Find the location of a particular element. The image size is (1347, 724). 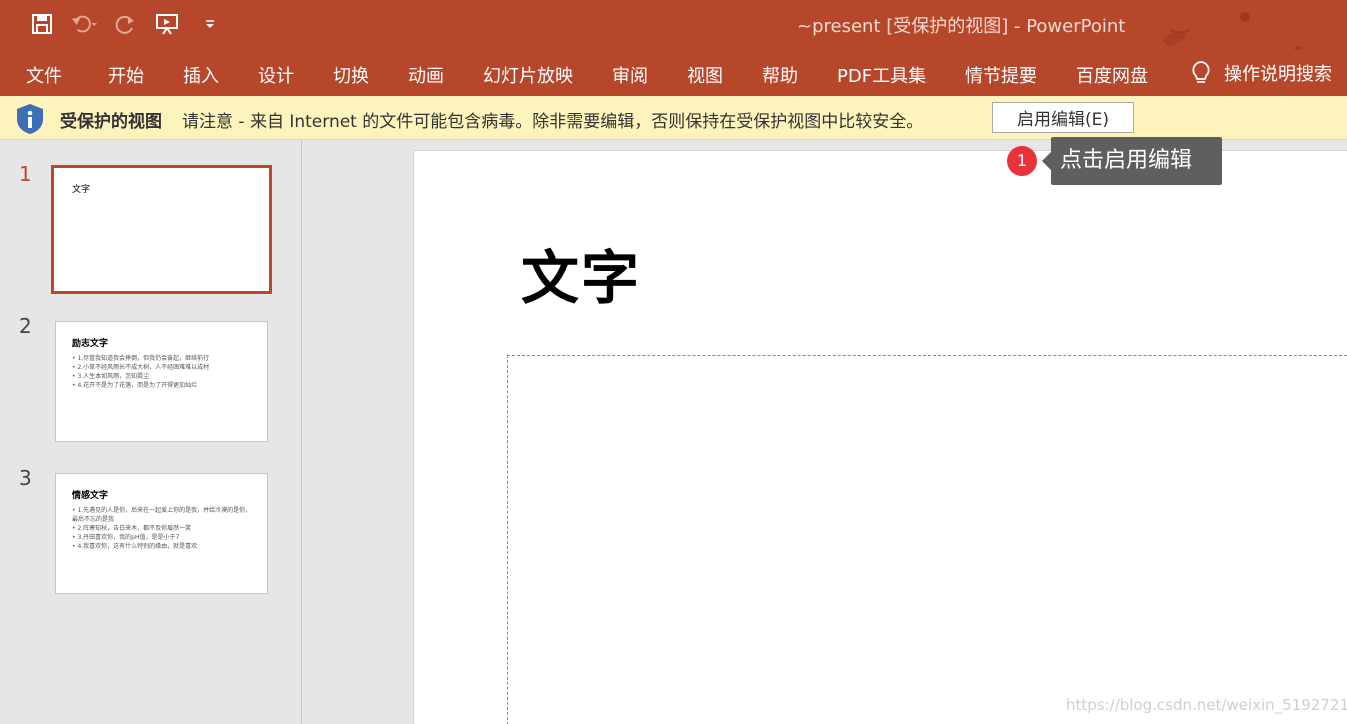

callout-arrow is located at coordinates (1046, 161).